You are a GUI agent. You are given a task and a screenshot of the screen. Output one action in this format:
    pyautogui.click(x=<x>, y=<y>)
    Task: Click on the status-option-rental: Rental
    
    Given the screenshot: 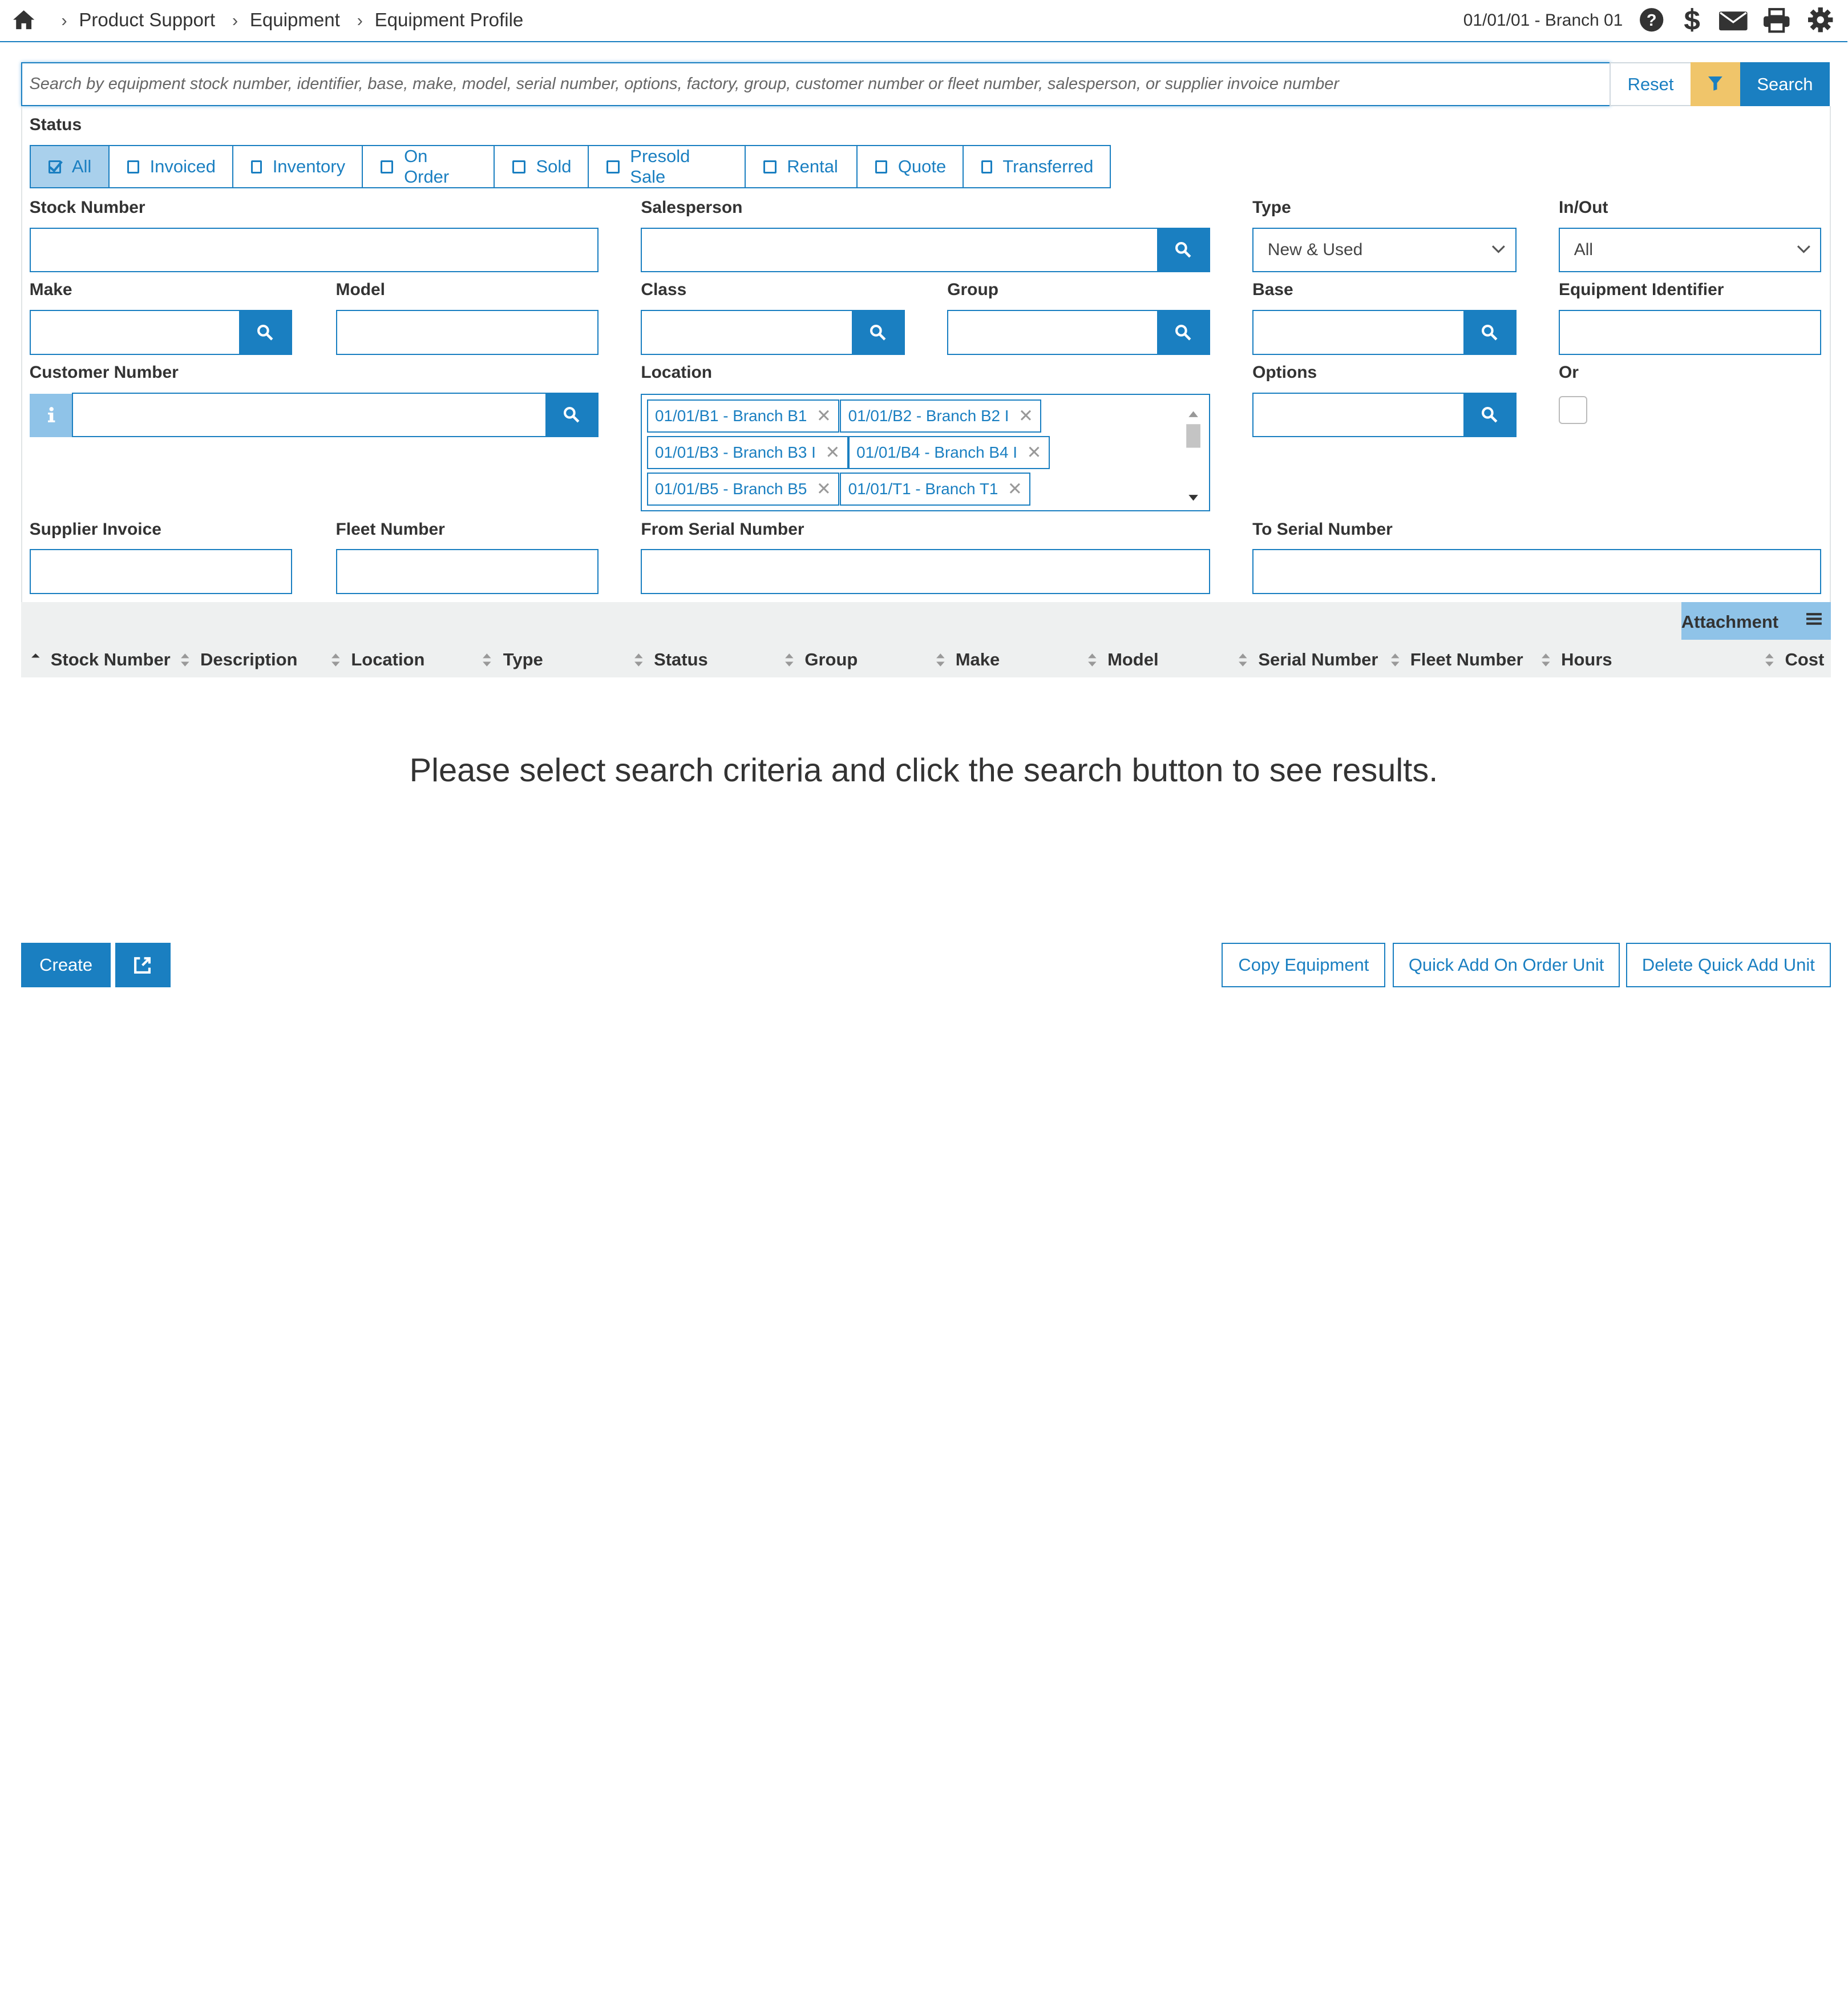 What is the action you would take?
    pyautogui.click(x=801, y=167)
    